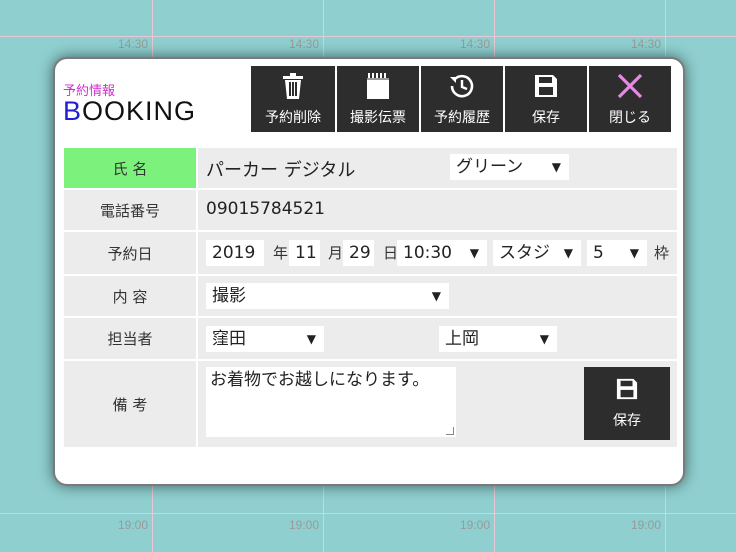 This screenshot has height=552, width=736. I want to click on day-unit: 日, so click(391, 253).